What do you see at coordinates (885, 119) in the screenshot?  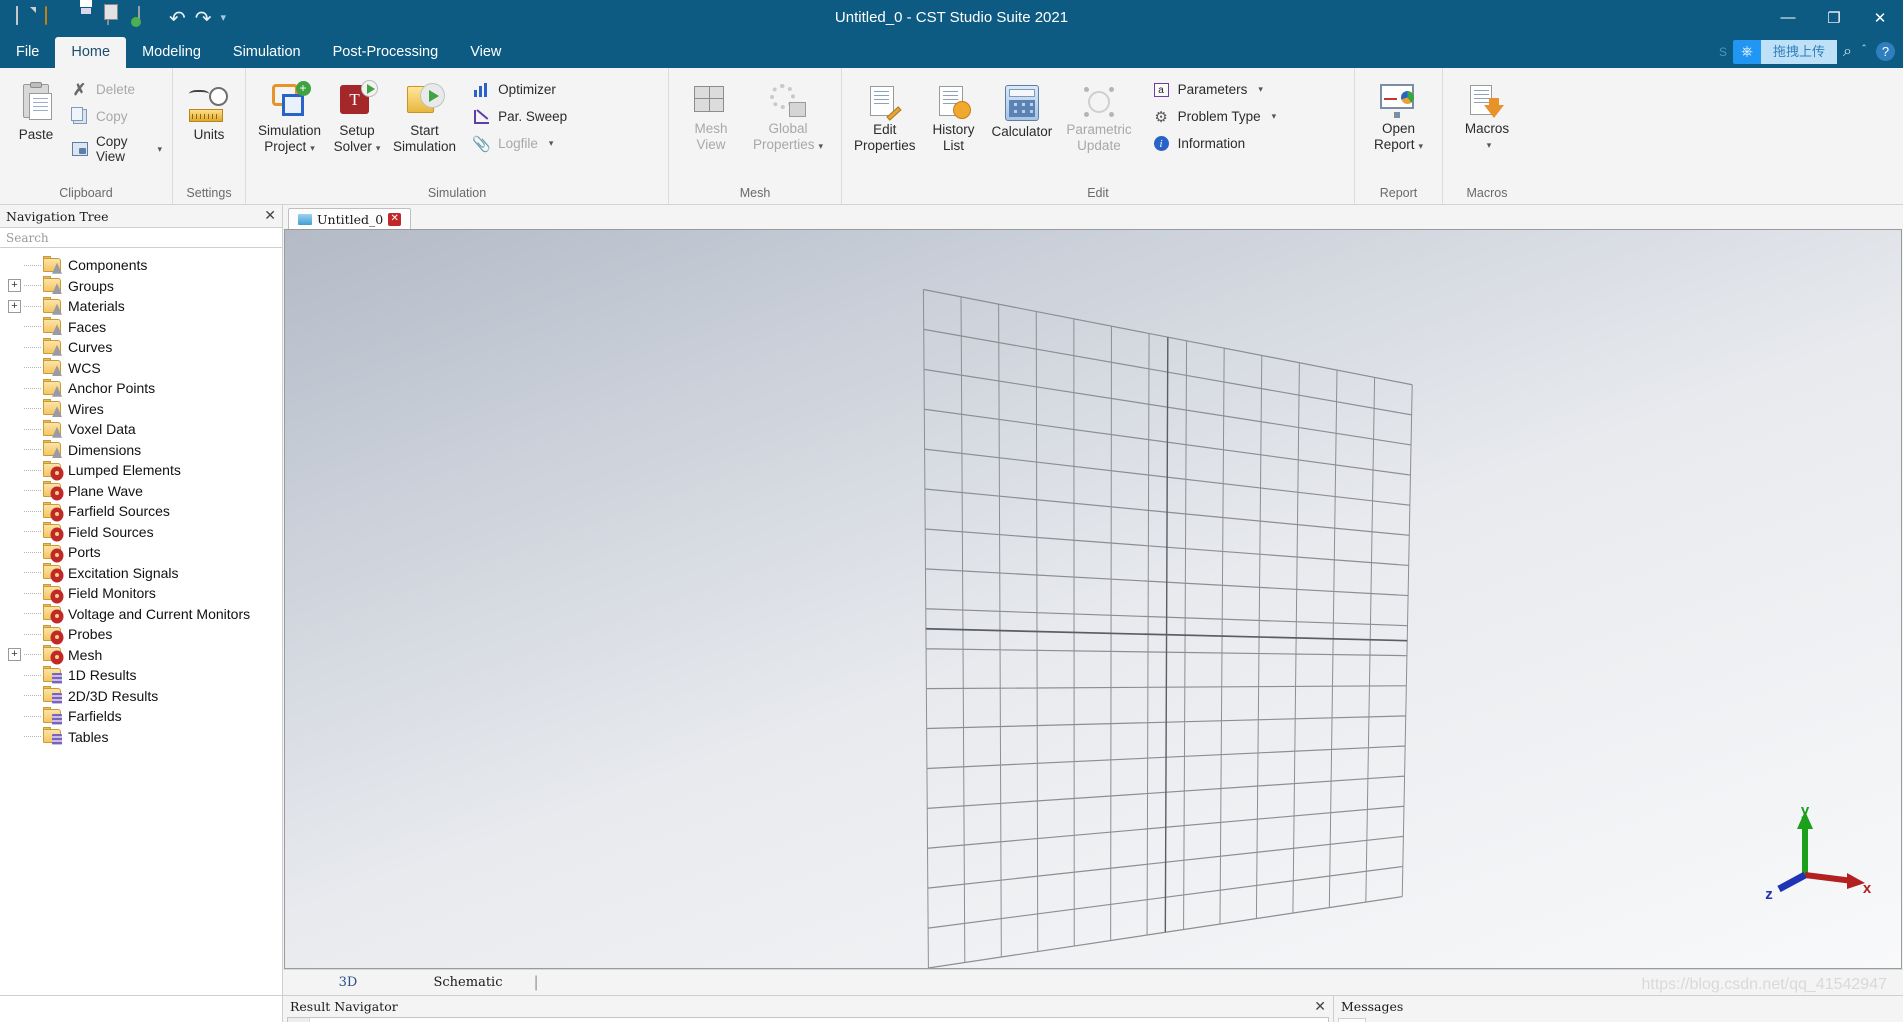 I see `edit-properties-button: Edit Properties` at bounding box center [885, 119].